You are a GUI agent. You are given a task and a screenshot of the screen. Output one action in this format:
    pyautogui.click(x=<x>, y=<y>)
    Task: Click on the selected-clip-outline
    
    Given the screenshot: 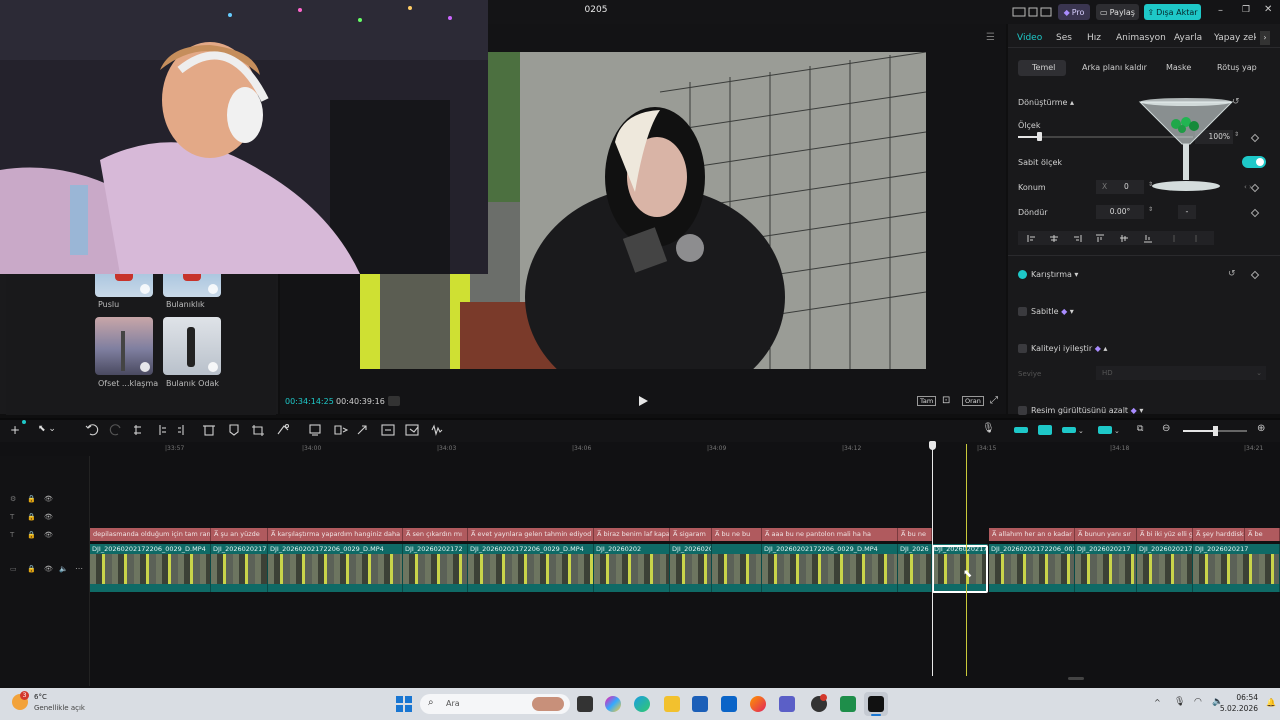 What is the action you would take?
    pyautogui.click(x=960, y=569)
    